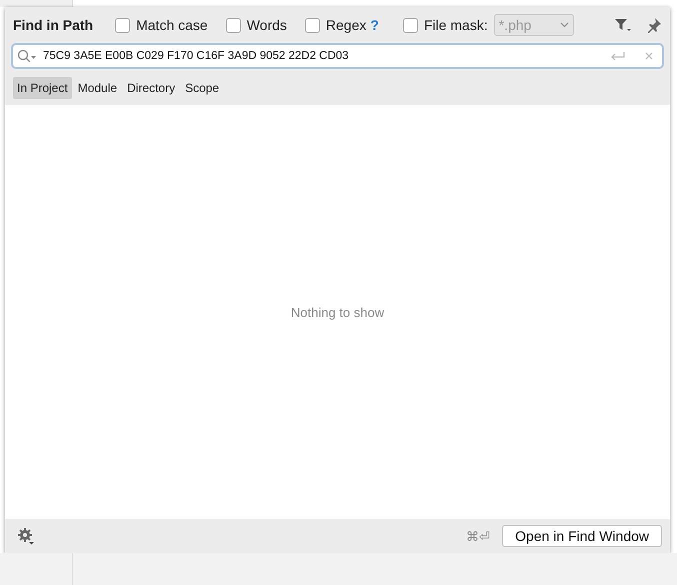 This screenshot has width=677, height=585. What do you see at coordinates (346, 25) in the screenshot?
I see `checkbox-label: Regex` at bounding box center [346, 25].